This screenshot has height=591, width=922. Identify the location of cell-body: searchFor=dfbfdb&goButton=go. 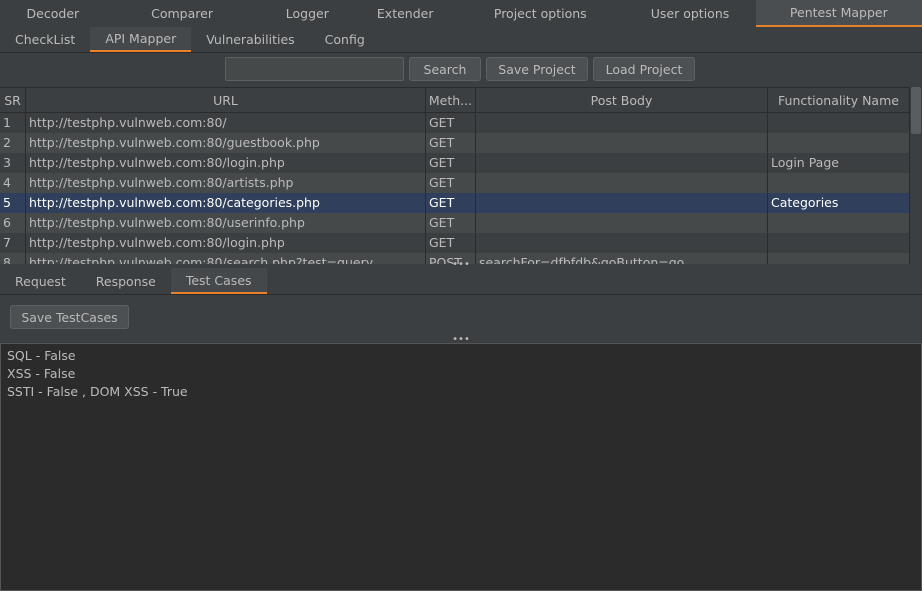
(622, 258).